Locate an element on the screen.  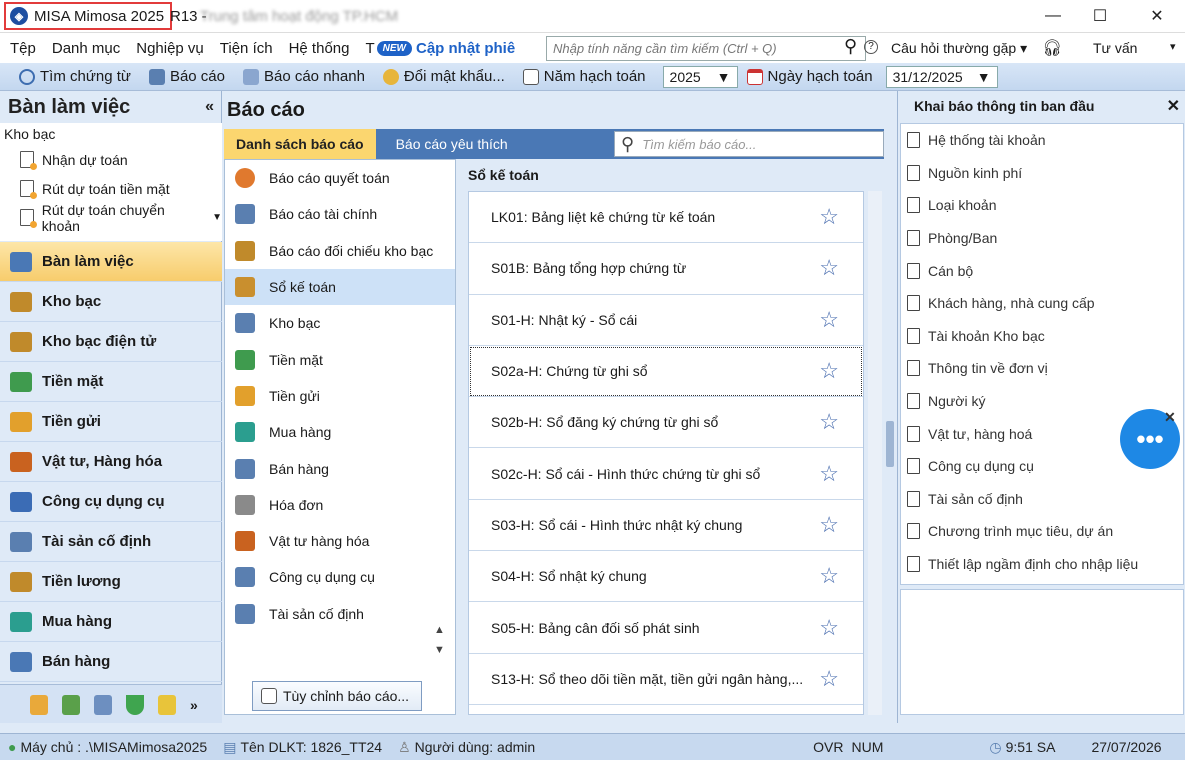
category-item: Vật tư hàng hóa is located at coordinates (340, 541).